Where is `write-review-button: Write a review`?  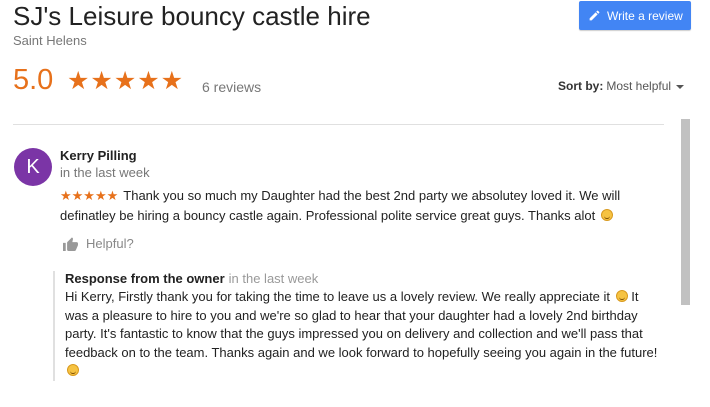 write-review-button: Write a review is located at coordinates (635, 15).